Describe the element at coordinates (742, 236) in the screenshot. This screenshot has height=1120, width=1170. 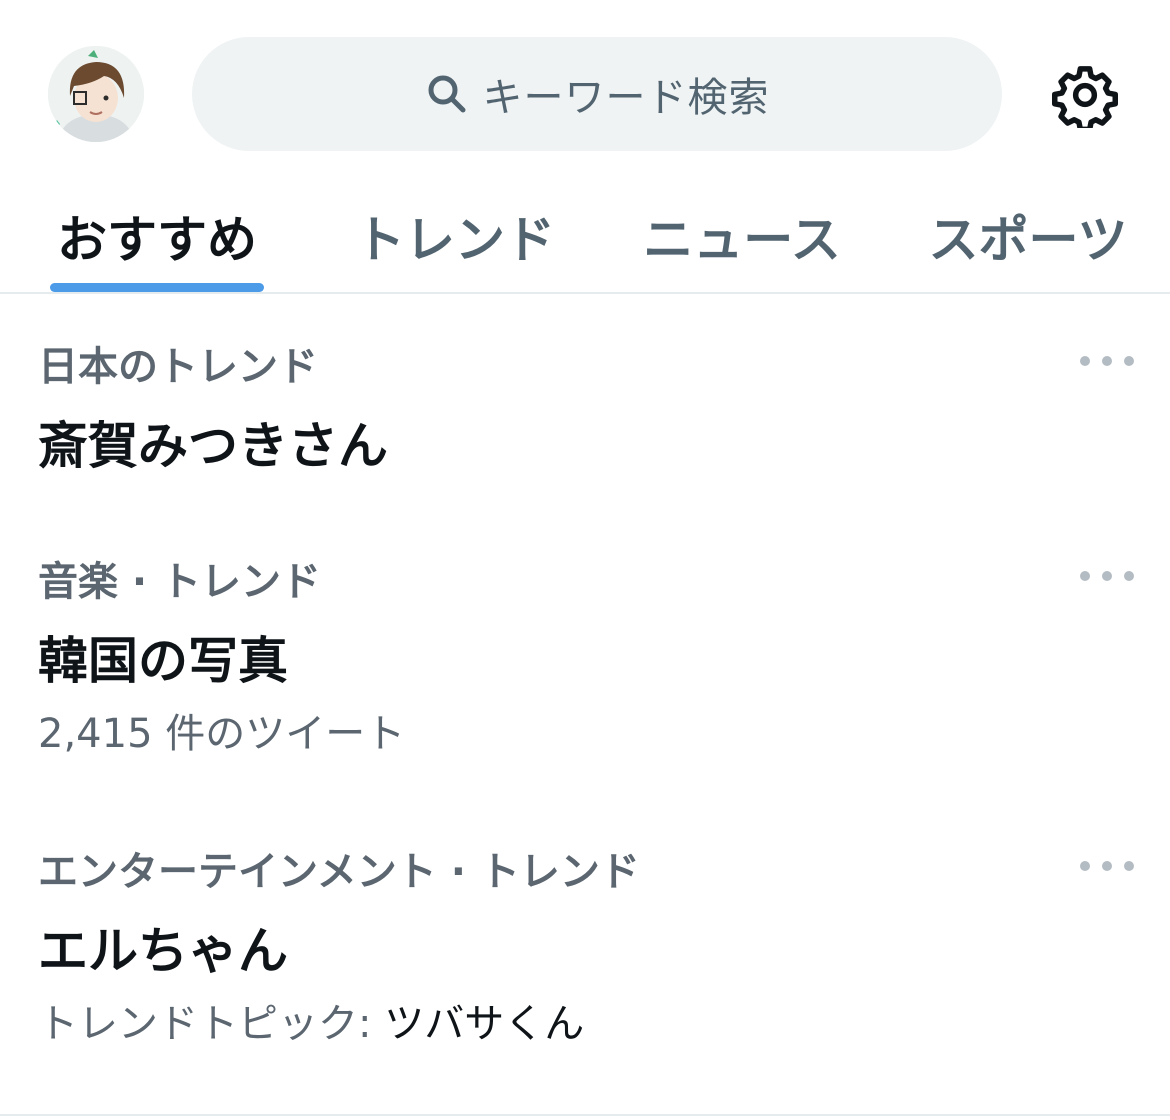
I see `tab-news: ニュース` at that location.